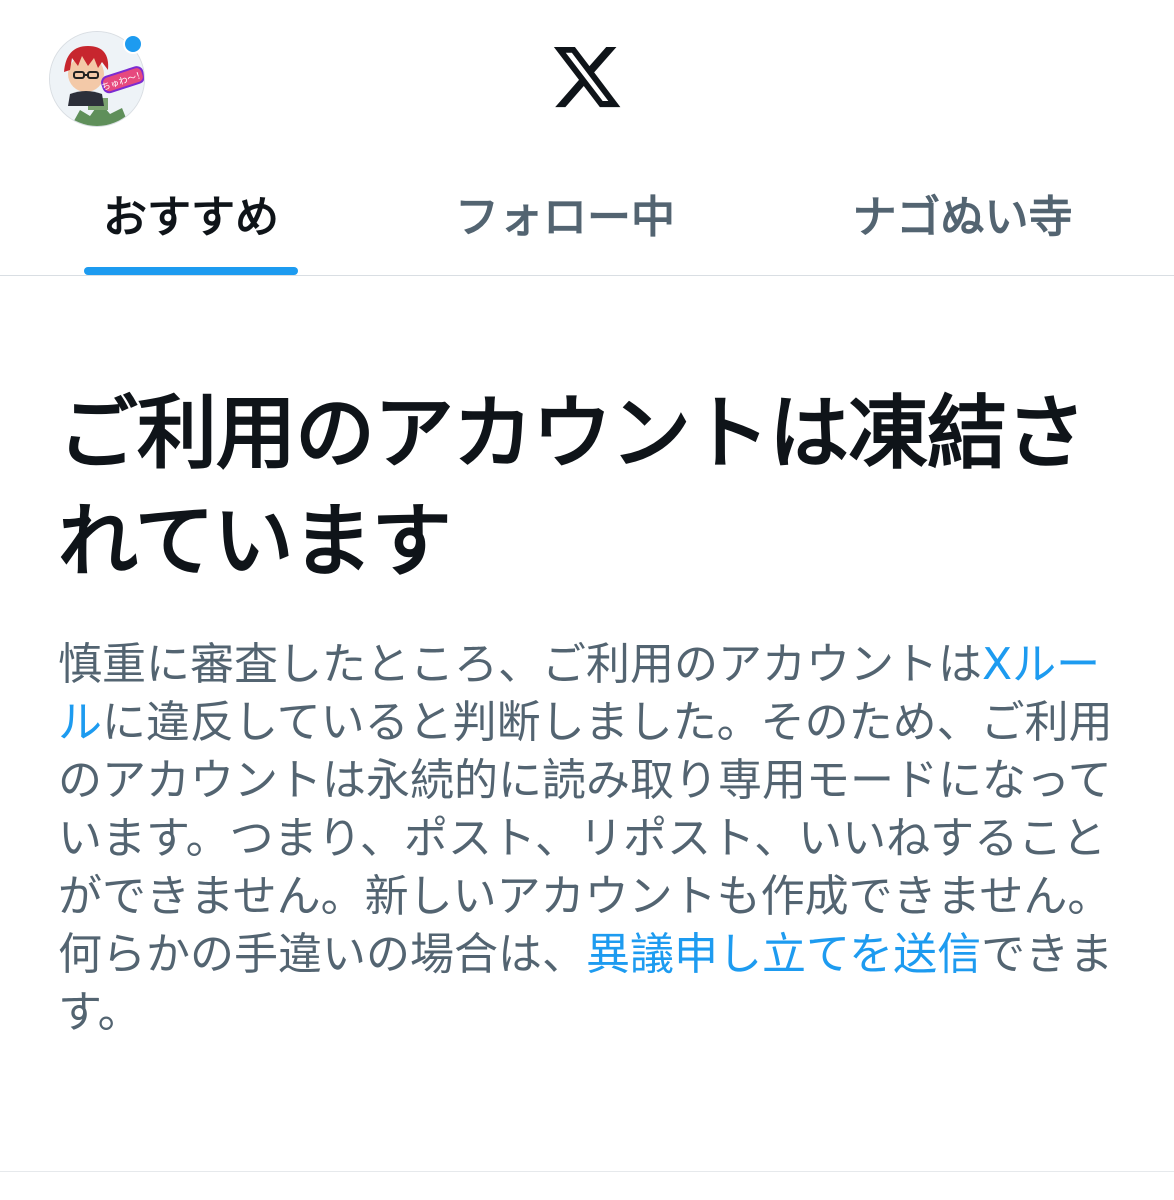 This screenshot has height=1200, width=1174. I want to click on tab-nagonui-dera: ナゴぬい寺, so click(962, 212).